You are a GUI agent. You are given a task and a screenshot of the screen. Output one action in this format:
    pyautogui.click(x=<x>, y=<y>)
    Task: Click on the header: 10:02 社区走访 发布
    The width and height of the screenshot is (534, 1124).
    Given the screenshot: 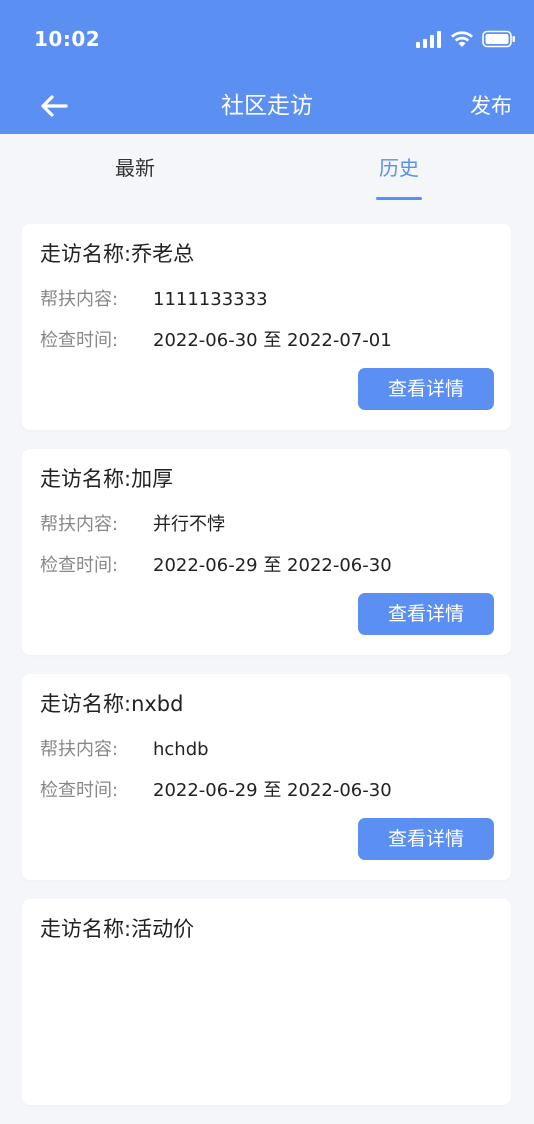 What is the action you would take?
    pyautogui.click(x=267, y=67)
    